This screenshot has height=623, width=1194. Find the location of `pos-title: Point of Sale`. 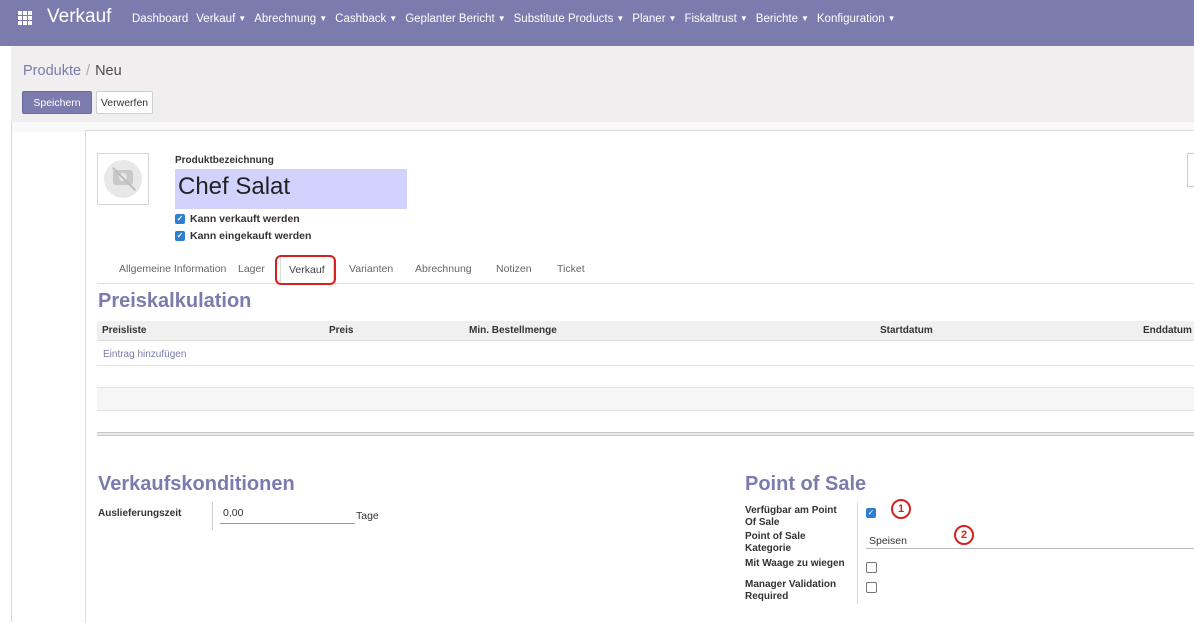

pos-title: Point of Sale is located at coordinates (806, 484).